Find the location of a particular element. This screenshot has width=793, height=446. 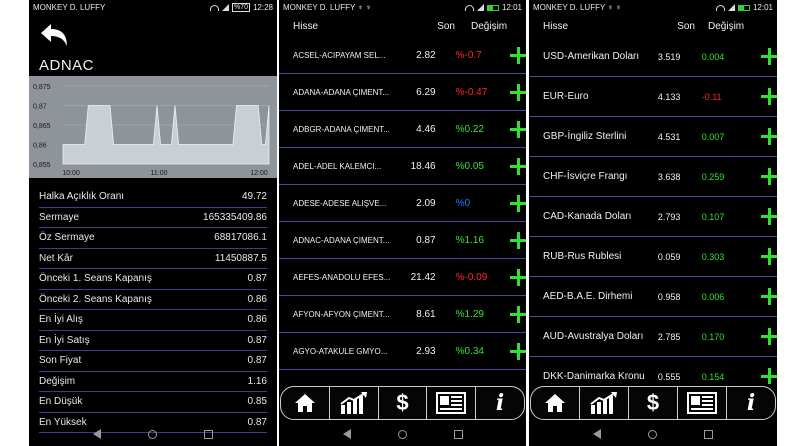

clock: 12:01 is located at coordinates (762, 7).